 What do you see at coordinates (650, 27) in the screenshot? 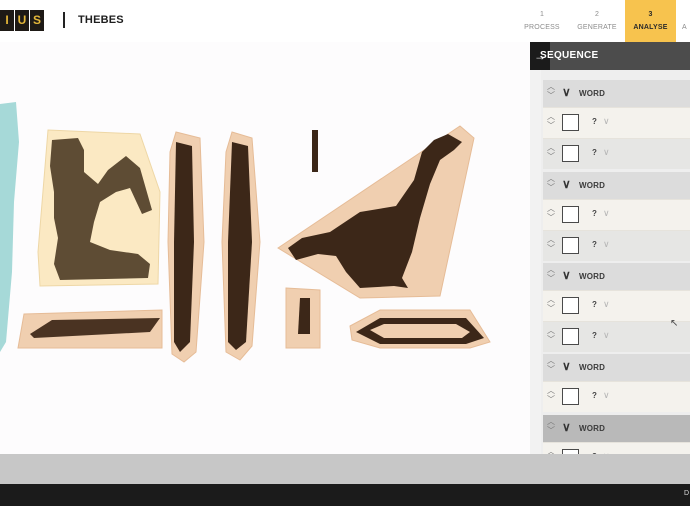
I see `step-label: ANALYSE` at bounding box center [650, 27].